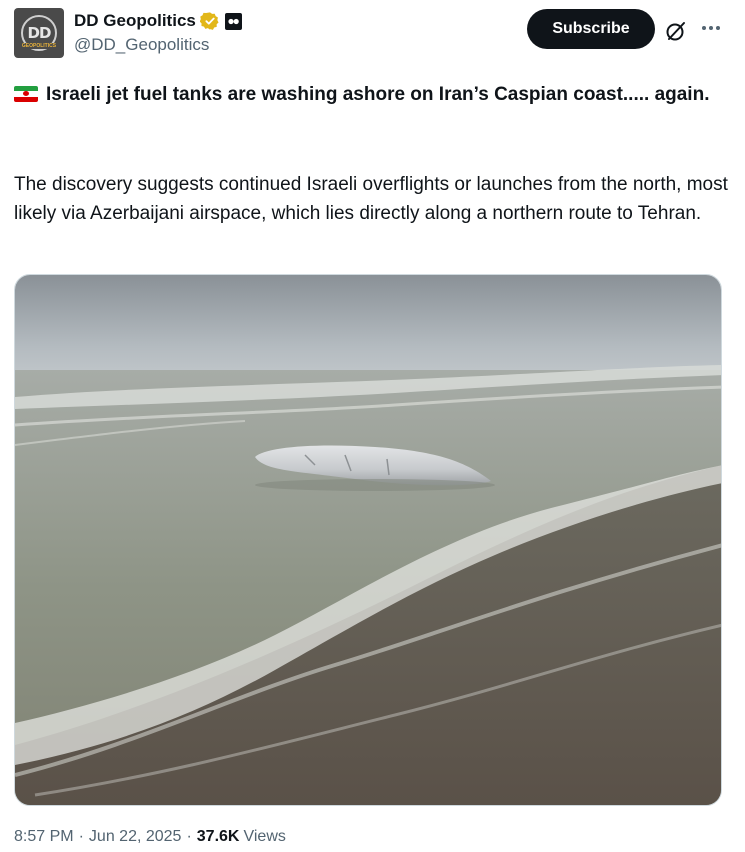 Image resolution: width=745 pixels, height=852 pixels. I want to click on author-names: DD Geopolitics @DD_Geopolitics, so click(158, 31).